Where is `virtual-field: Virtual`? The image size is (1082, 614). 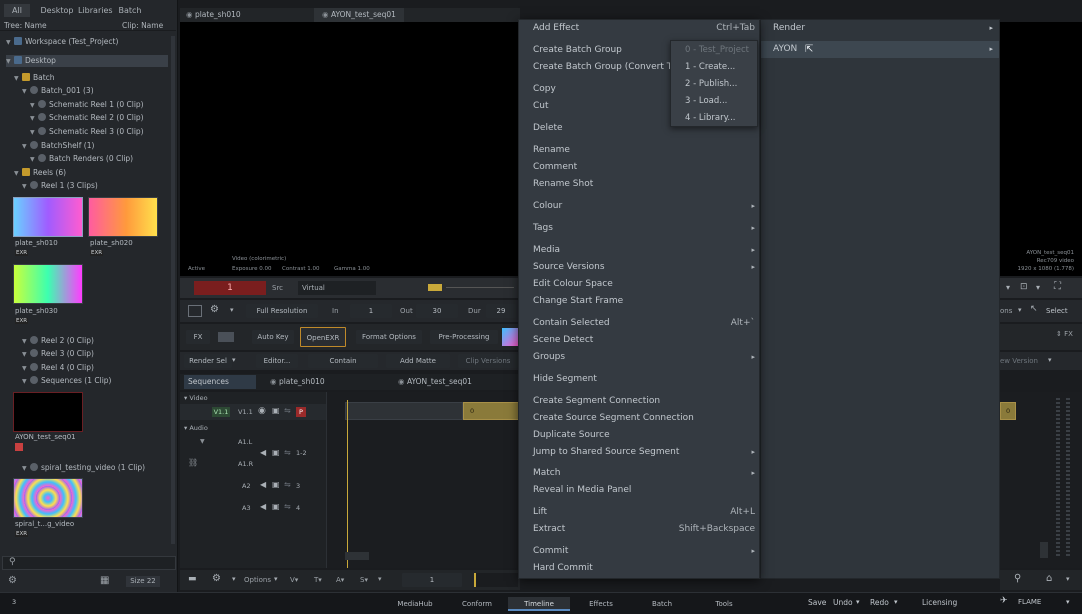 virtual-field: Virtual is located at coordinates (337, 288).